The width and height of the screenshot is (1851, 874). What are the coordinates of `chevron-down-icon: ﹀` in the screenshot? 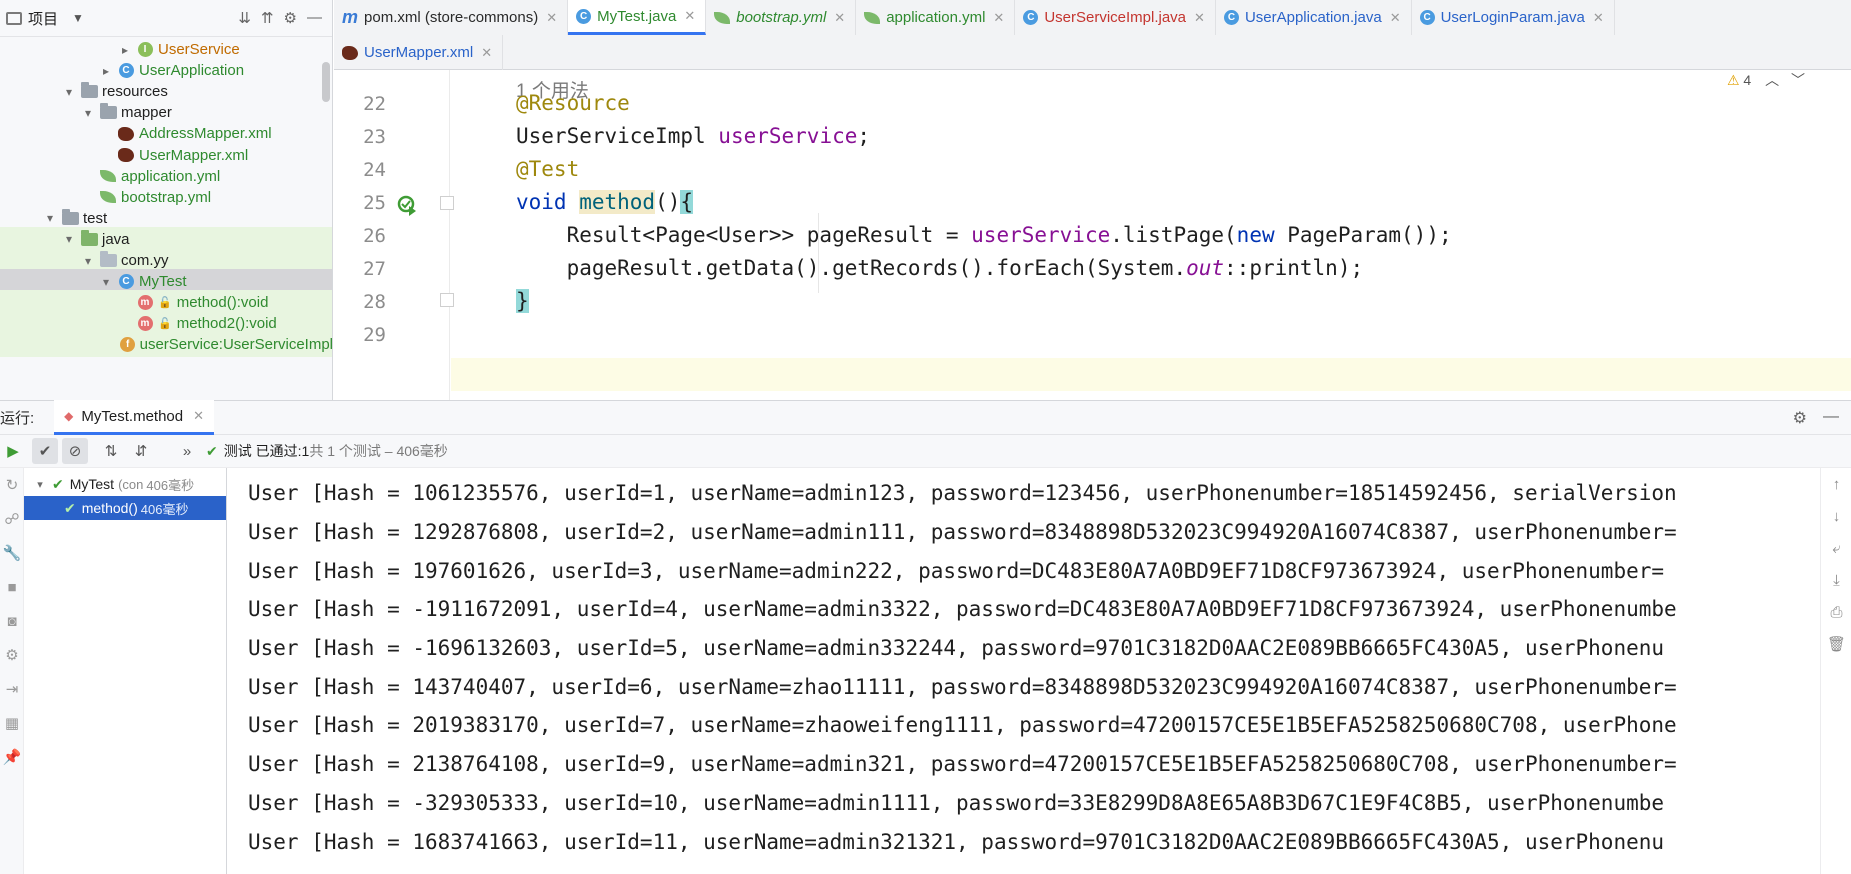 It's located at (1798, 80).